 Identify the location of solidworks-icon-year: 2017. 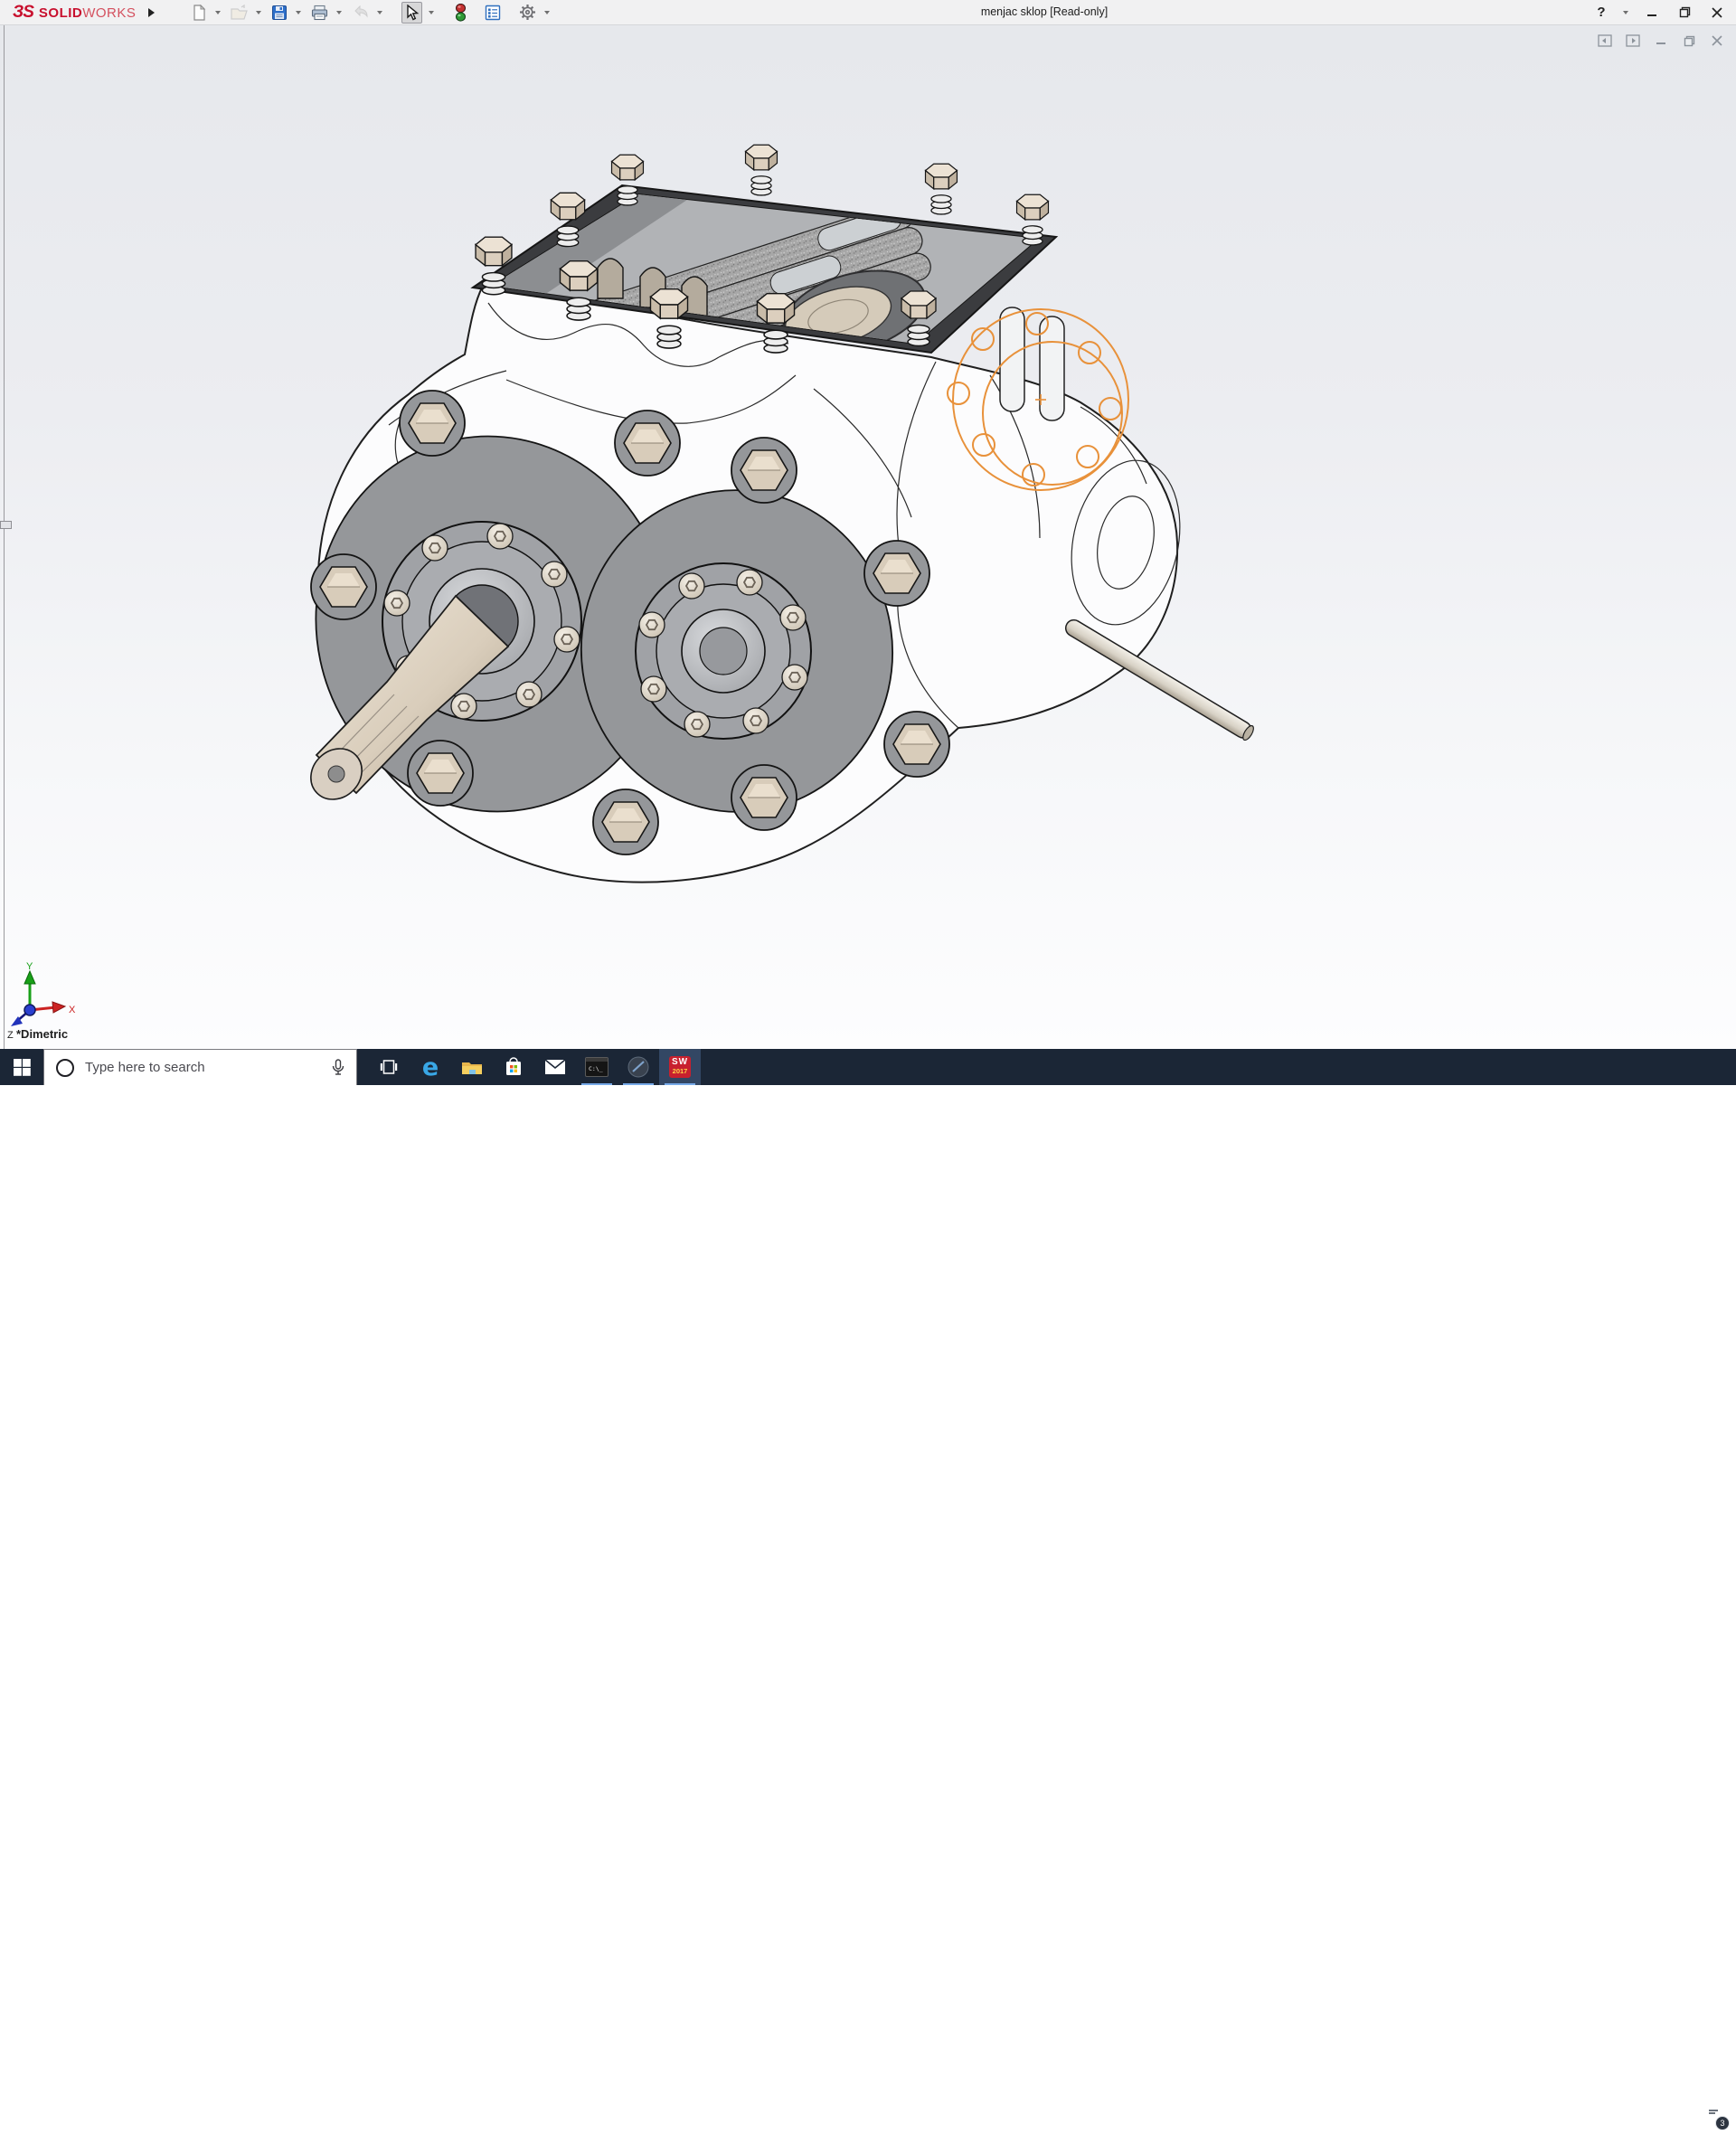
(680, 1071).